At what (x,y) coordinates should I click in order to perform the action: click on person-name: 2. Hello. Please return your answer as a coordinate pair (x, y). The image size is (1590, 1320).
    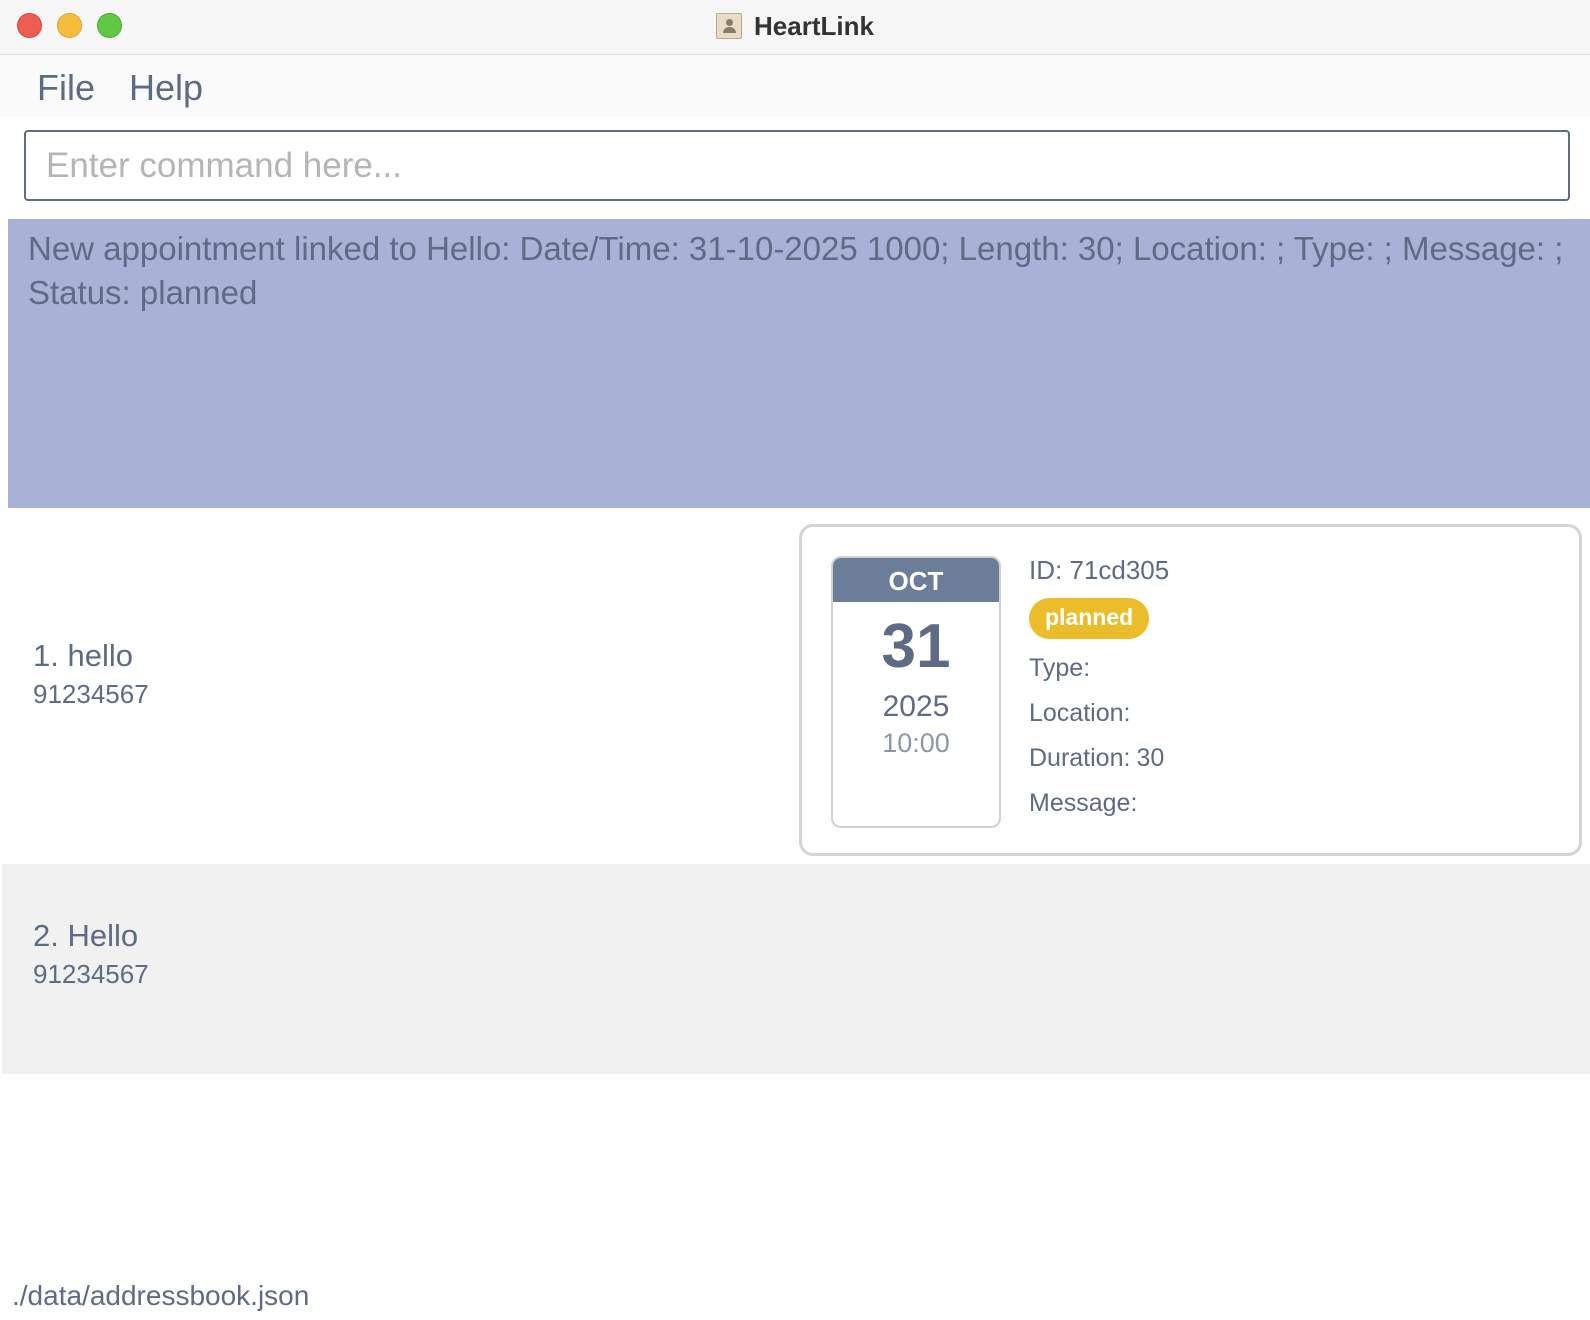
    Looking at the image, I should click on (86, 935).